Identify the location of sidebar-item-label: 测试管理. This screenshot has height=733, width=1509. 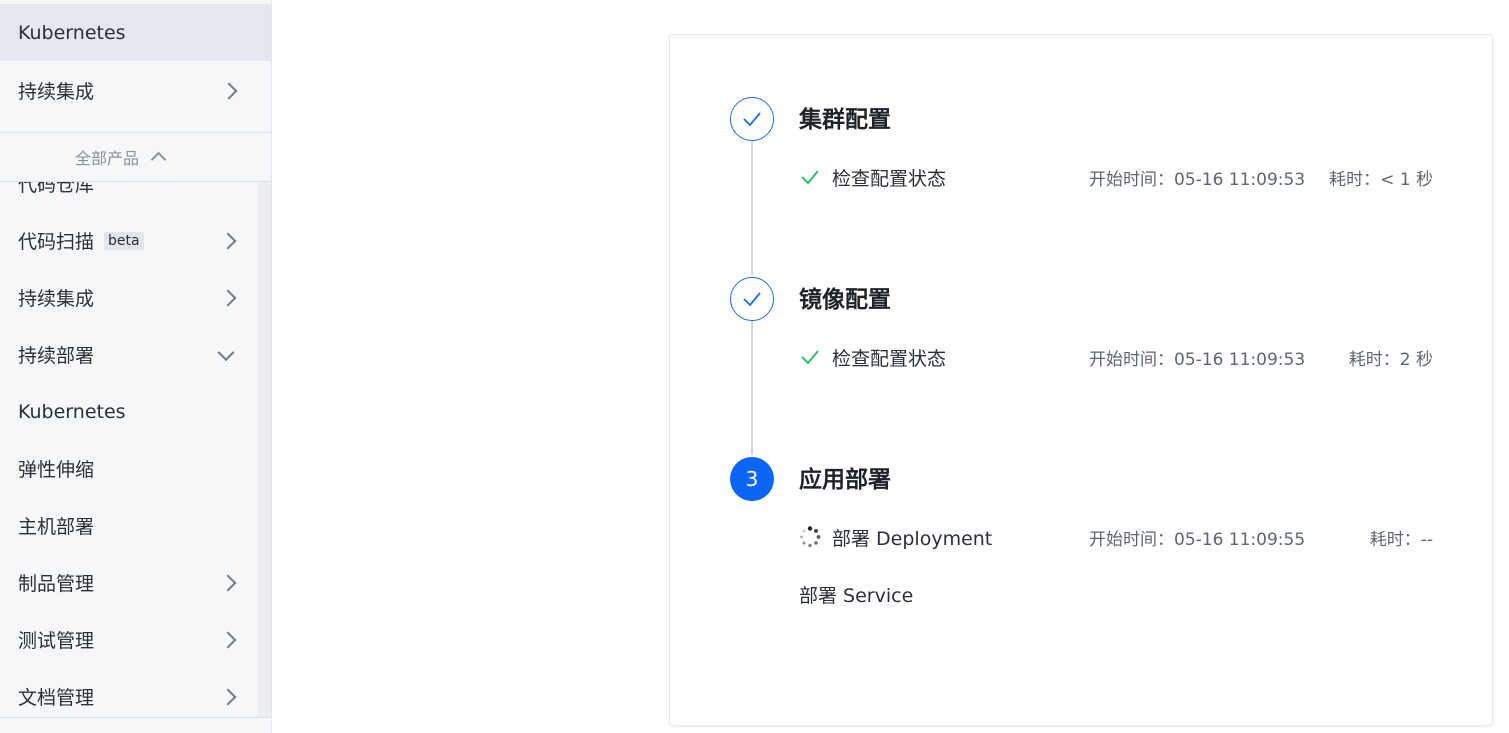
(56, 641).